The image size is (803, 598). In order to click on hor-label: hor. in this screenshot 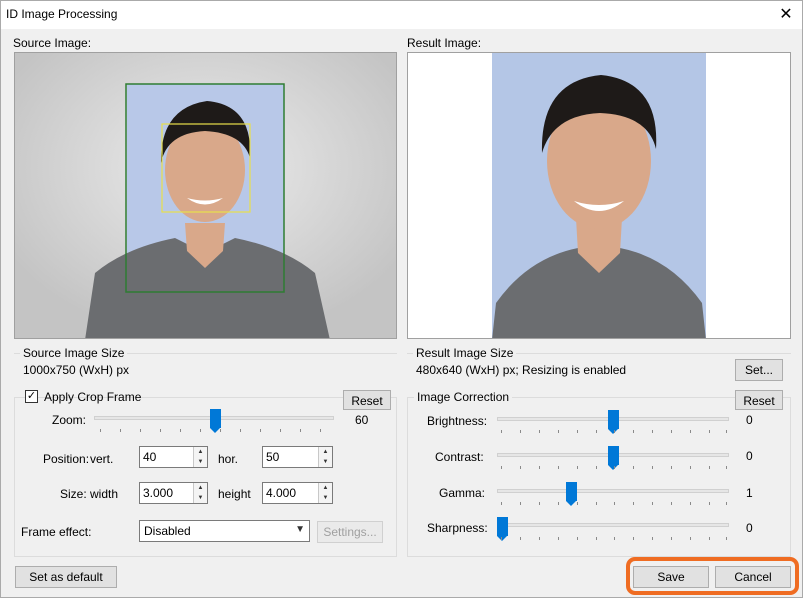, I will do `click(228, 459)`.